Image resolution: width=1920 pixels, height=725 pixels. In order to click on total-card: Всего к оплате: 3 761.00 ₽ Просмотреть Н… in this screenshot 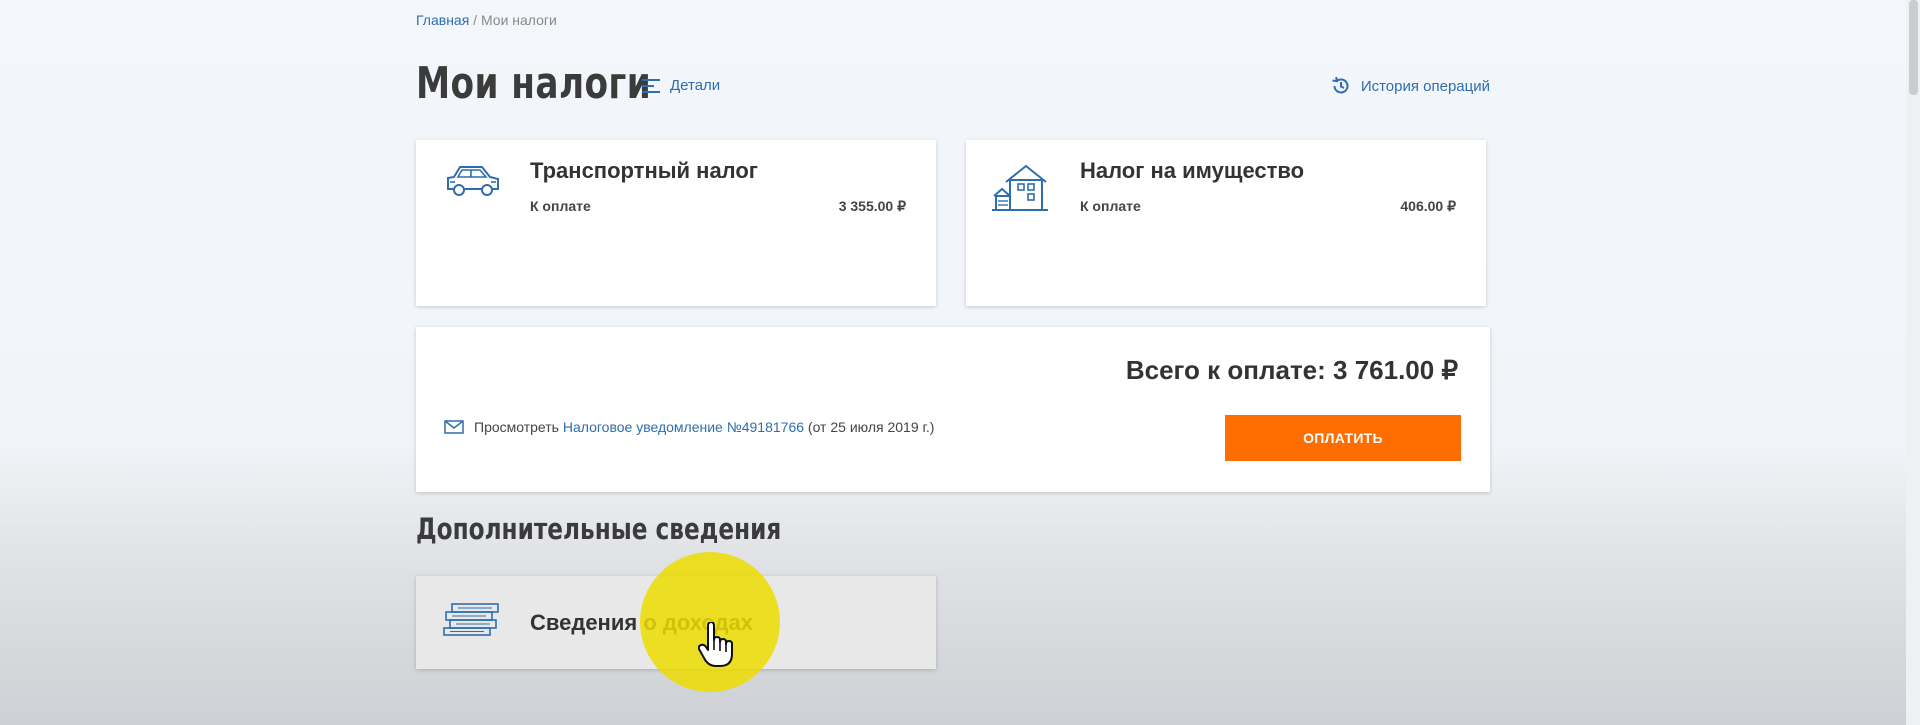, I will do `click(953, 409)`.